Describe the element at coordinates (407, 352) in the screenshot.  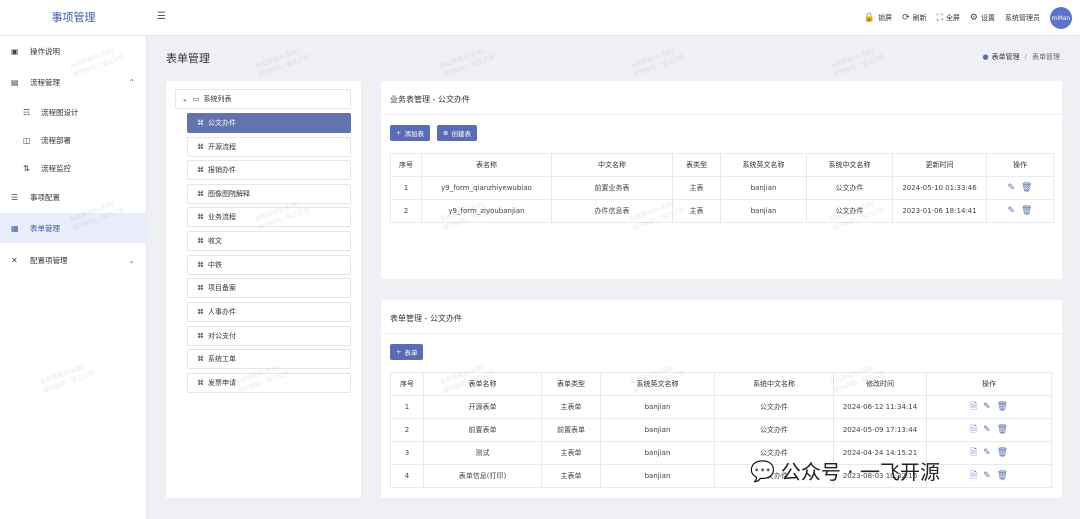
I see `add-form-button: + 表单` at that location.